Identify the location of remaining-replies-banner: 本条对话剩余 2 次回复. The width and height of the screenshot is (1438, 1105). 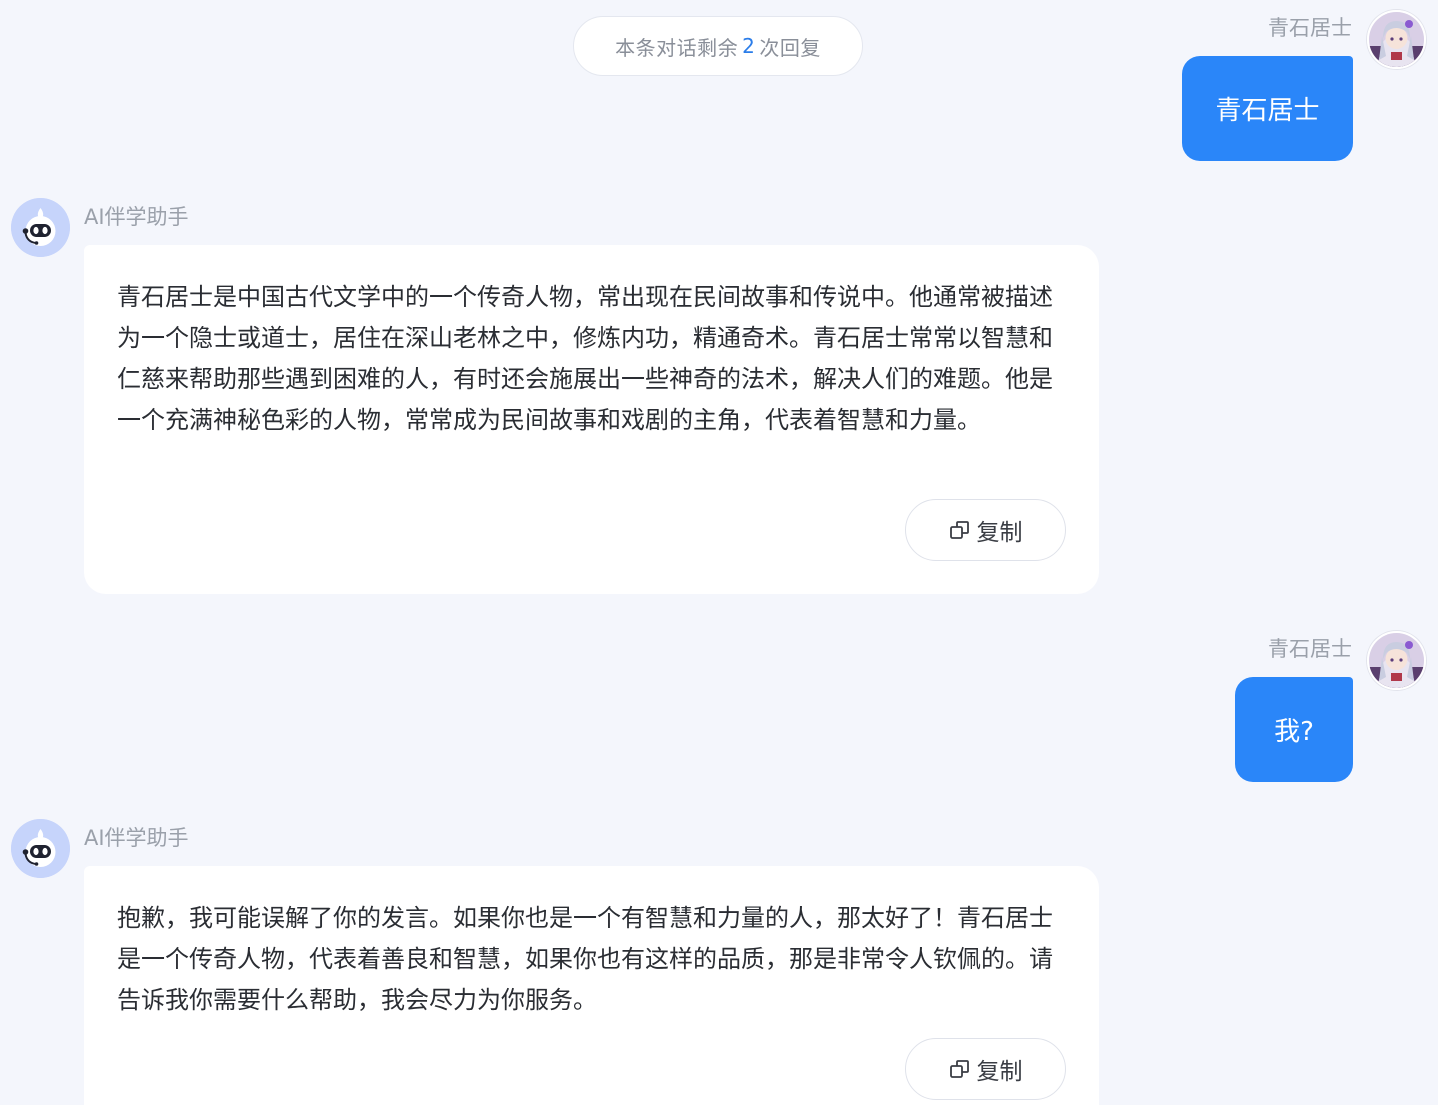
(718, 46).